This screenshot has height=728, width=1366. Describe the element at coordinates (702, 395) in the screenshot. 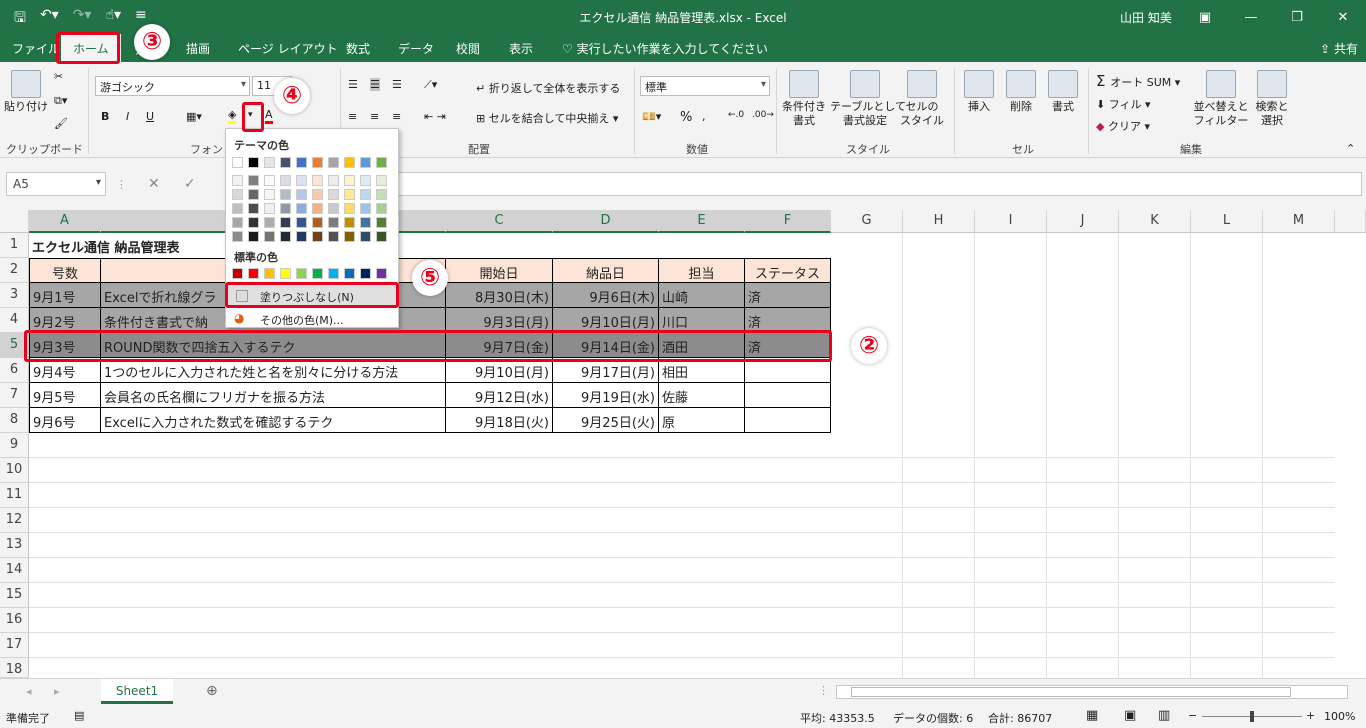

I see `table-cell: 佐藤` at that location.